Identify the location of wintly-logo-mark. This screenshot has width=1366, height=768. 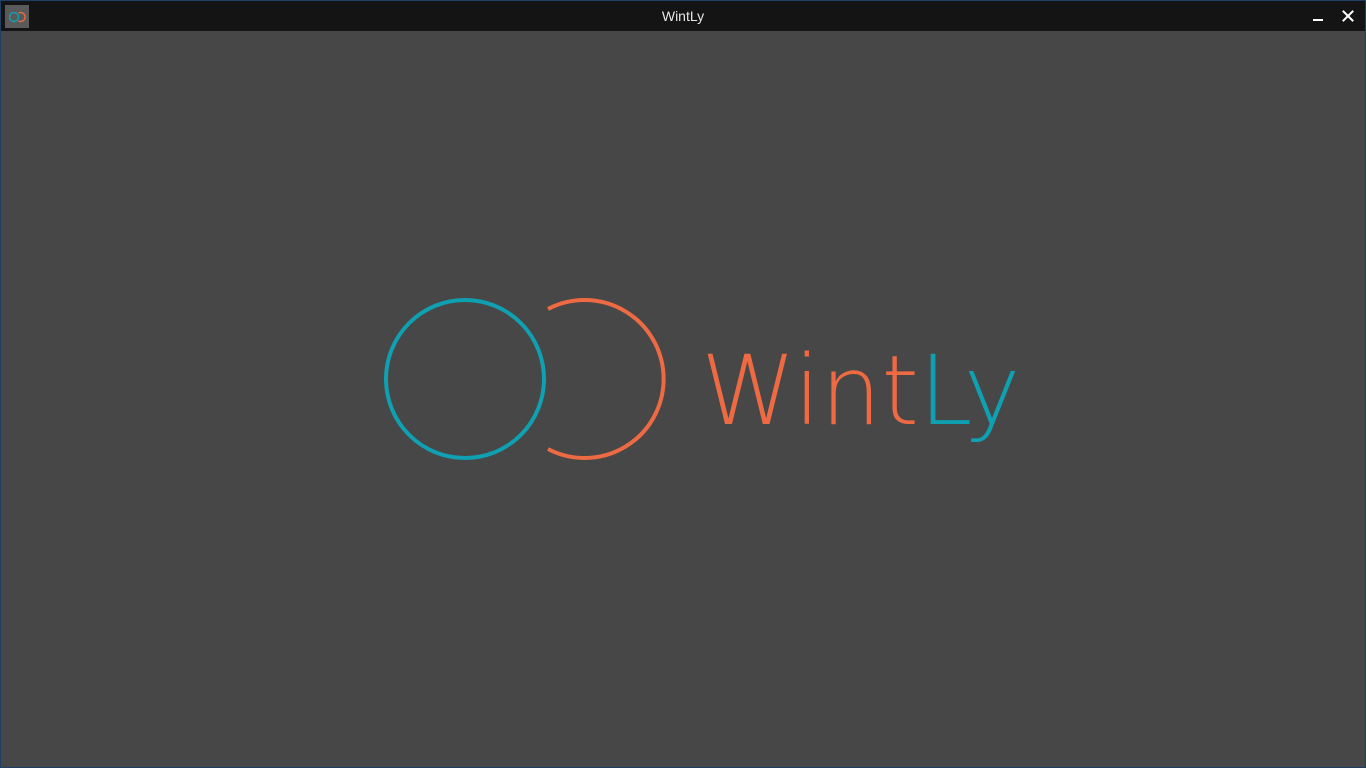
(525, 379).